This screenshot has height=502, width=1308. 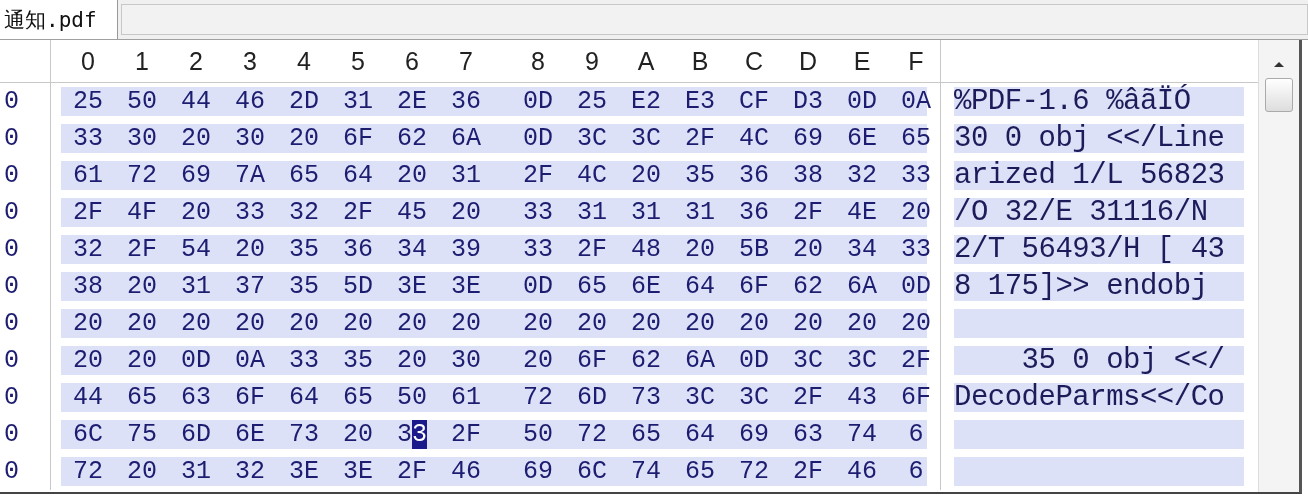 What do you see at coordinates (88, 61) in the screenshot?
I see `column-header: 0` at bounding box center [88, 61].